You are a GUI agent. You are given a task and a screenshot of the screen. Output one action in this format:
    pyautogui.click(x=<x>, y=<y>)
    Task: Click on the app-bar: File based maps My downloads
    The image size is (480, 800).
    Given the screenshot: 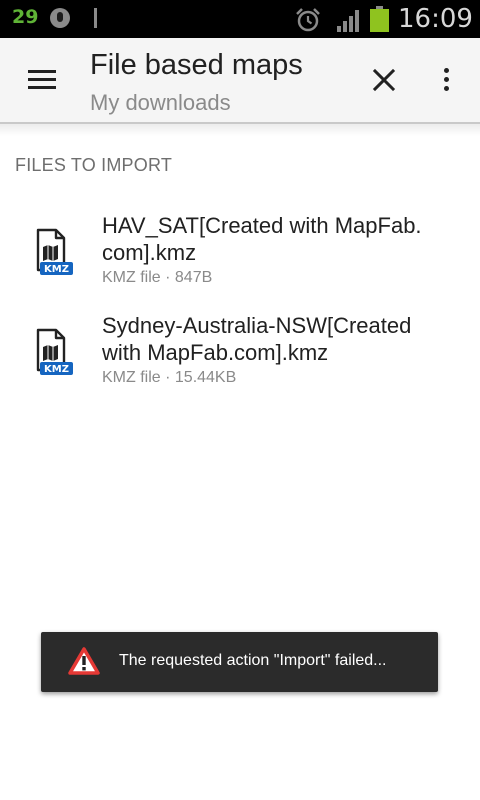 What is the action you would take?
    pyautogui.click(x=240, y=80)
    